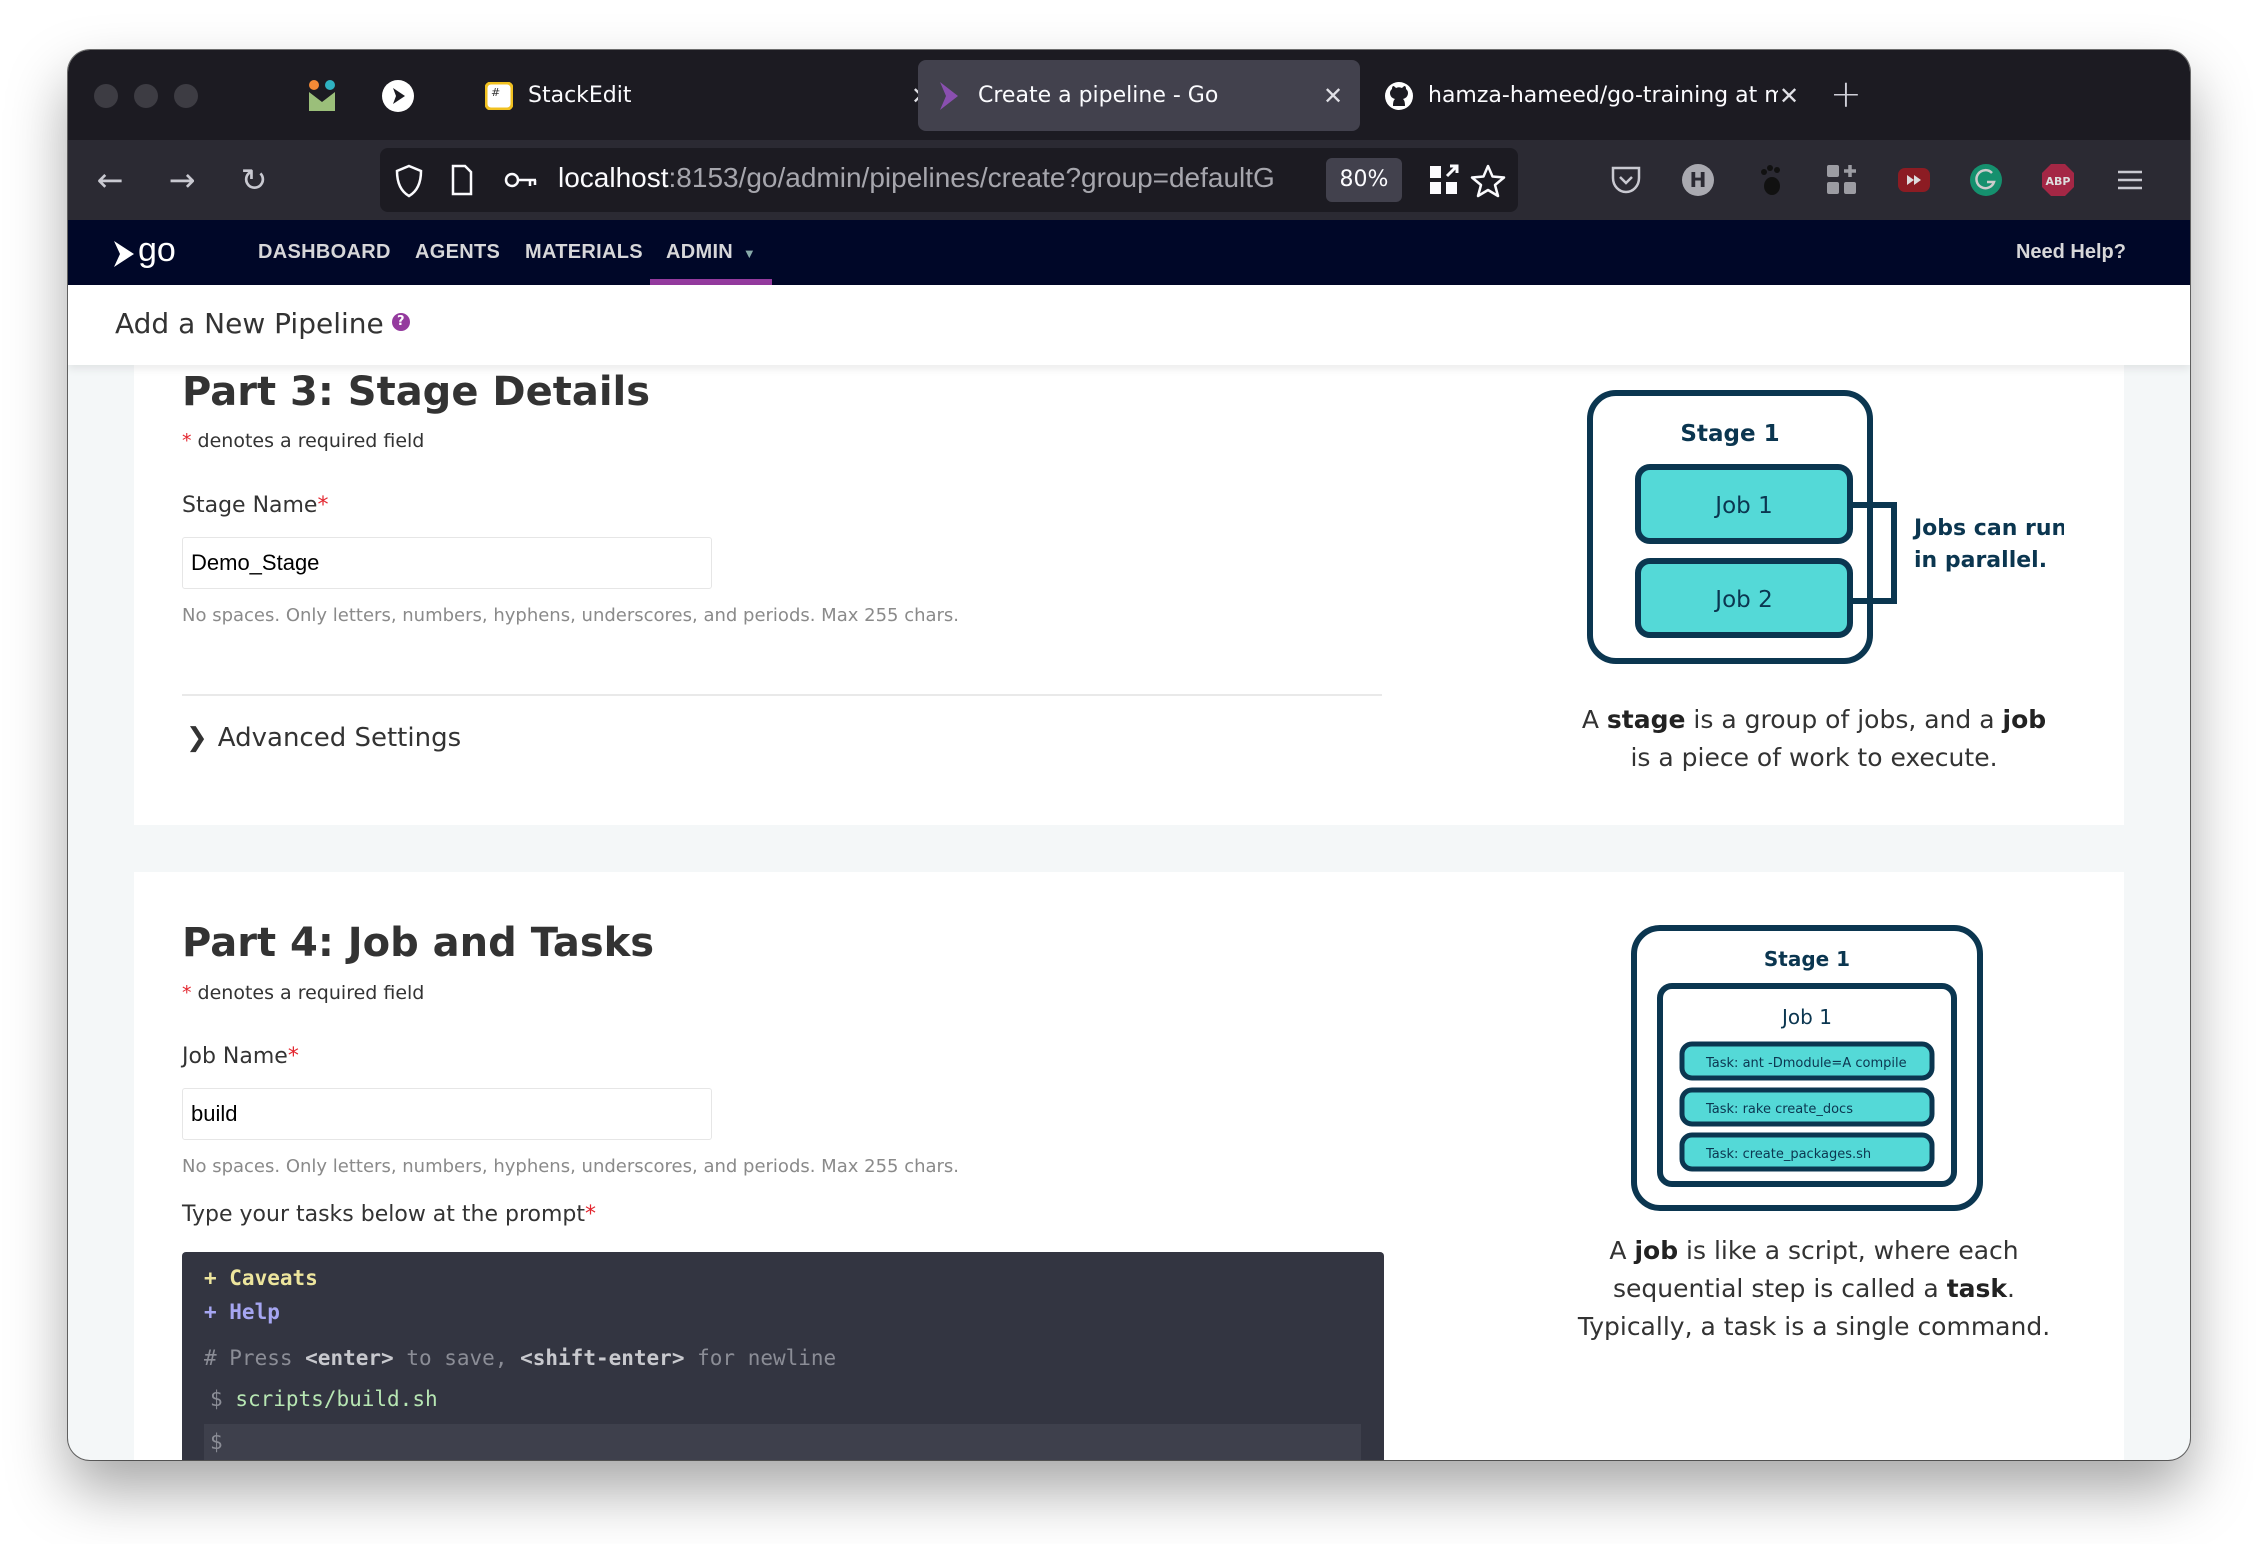 The image size is (2258, 1544). What do you see at coordinates (1129, 325) in the screenshot?
I see `page-header: Add a New Pipeline?` at bounding box center [1129, 325].